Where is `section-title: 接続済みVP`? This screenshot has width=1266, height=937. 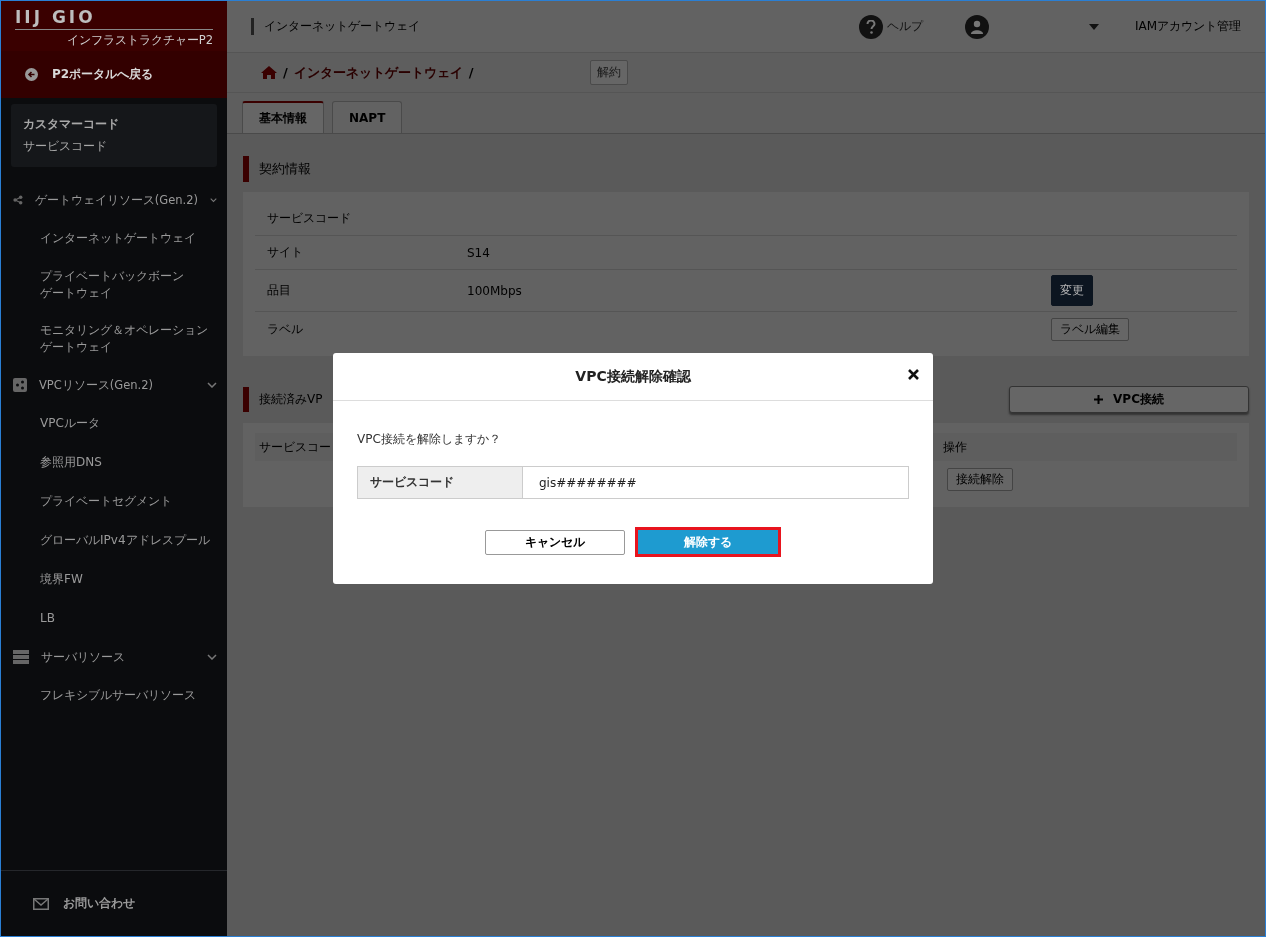 section-title: 接続済みVP is located at coordinates (283, 399).